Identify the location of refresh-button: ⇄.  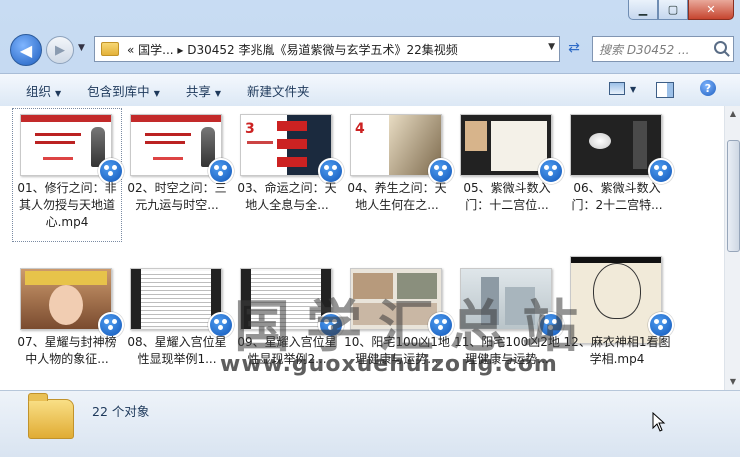
(574, 48).